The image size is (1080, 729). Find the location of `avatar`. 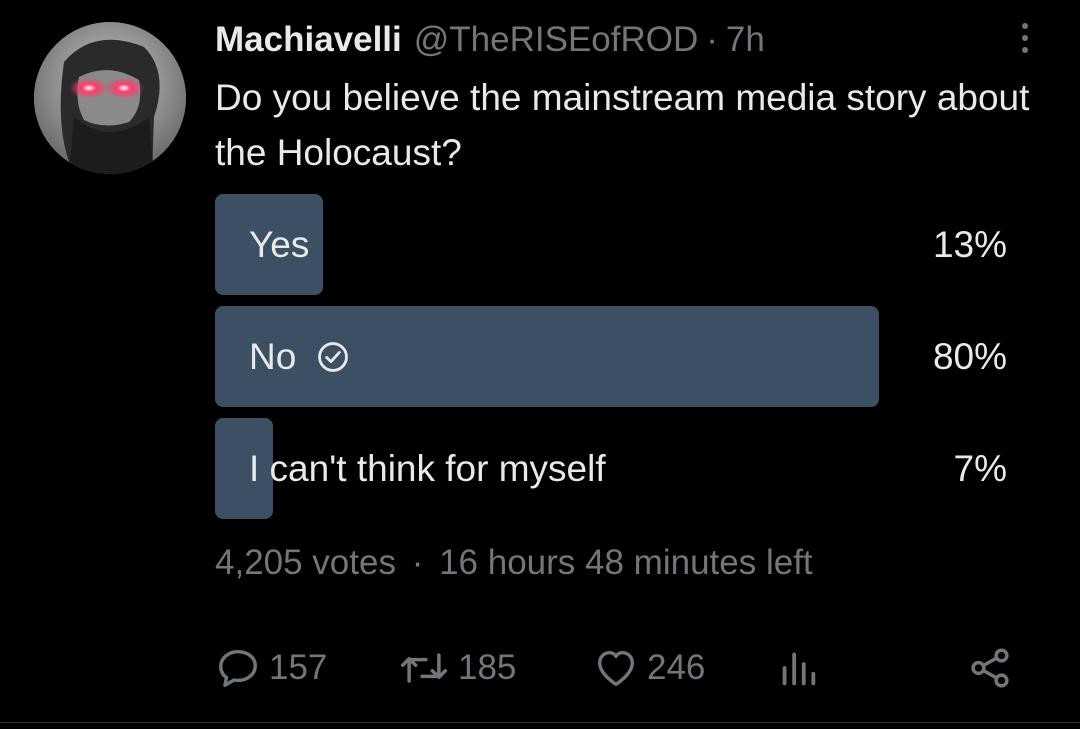

avatar is located at coordinates (110, 98).